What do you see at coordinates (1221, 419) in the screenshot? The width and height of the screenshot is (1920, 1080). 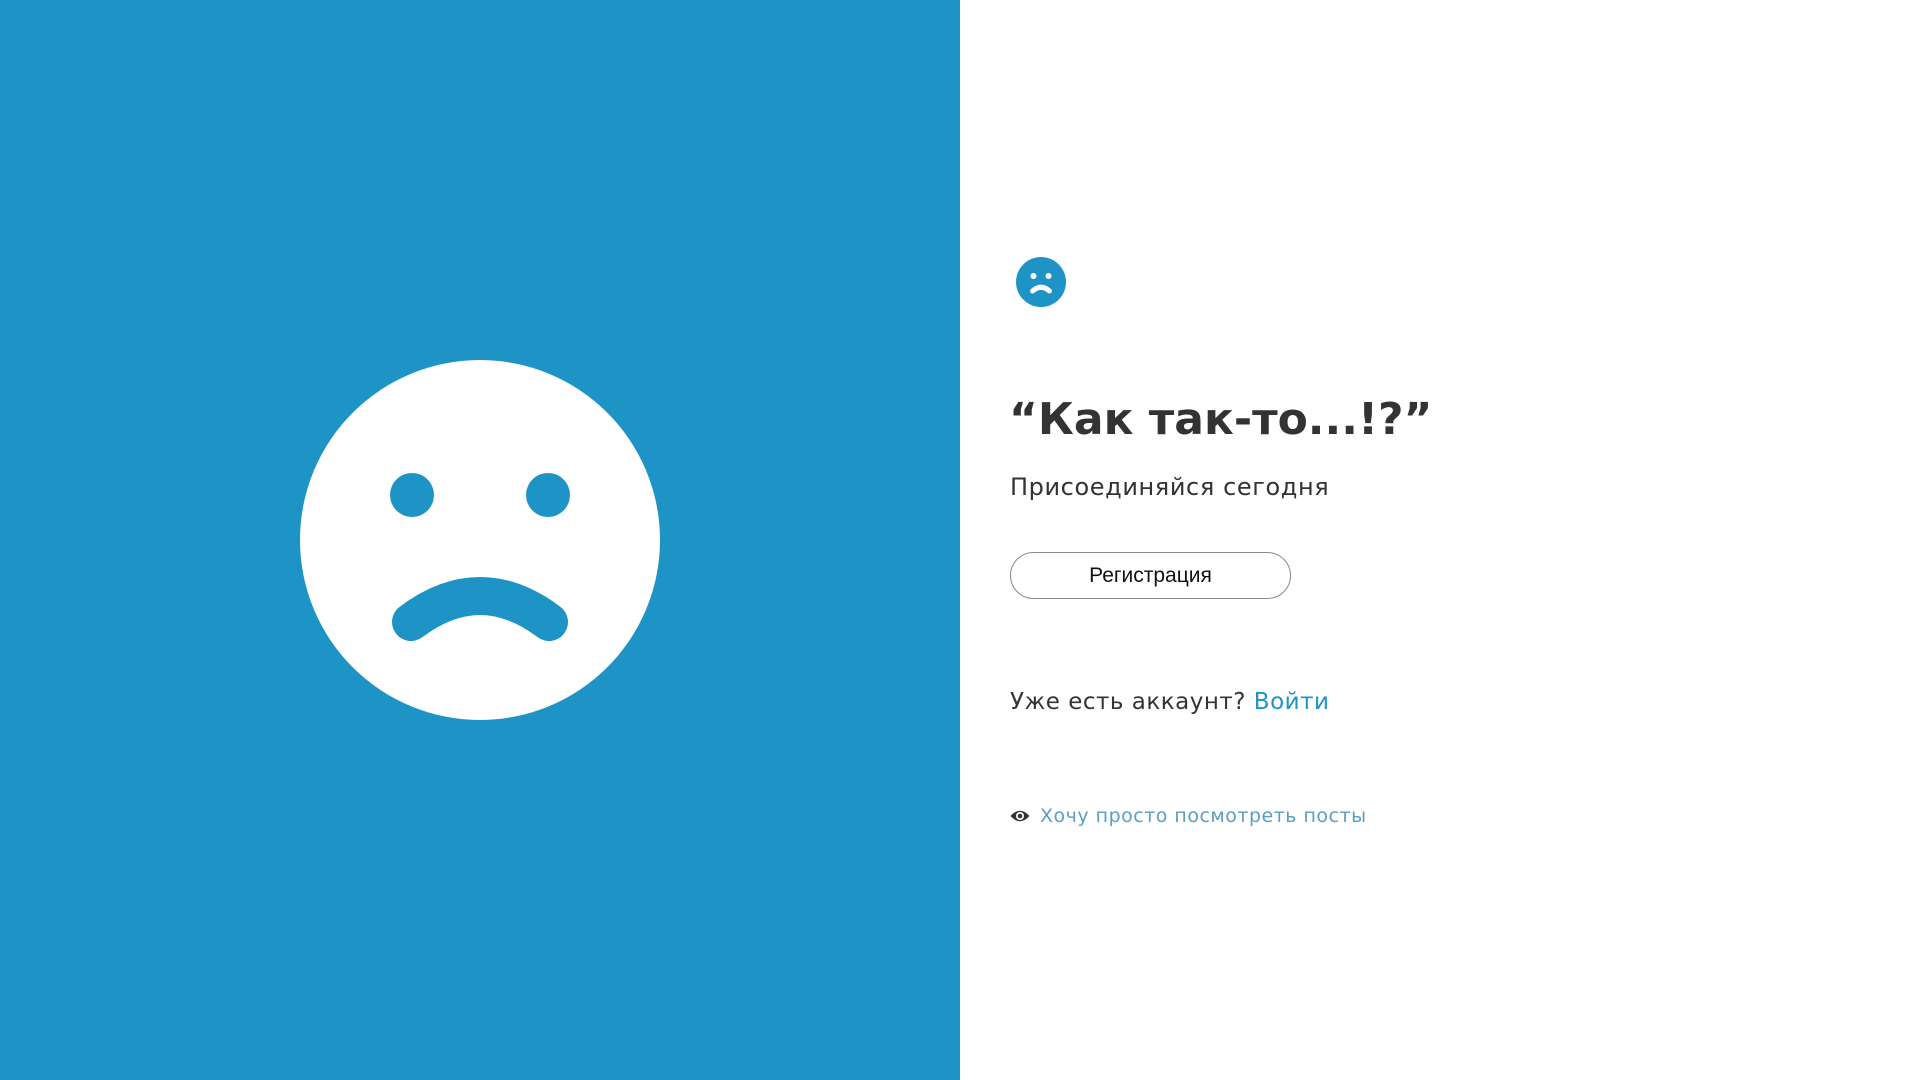 I see `page-title: “Как так-то...!?”` at bounding box center [1221, 419].